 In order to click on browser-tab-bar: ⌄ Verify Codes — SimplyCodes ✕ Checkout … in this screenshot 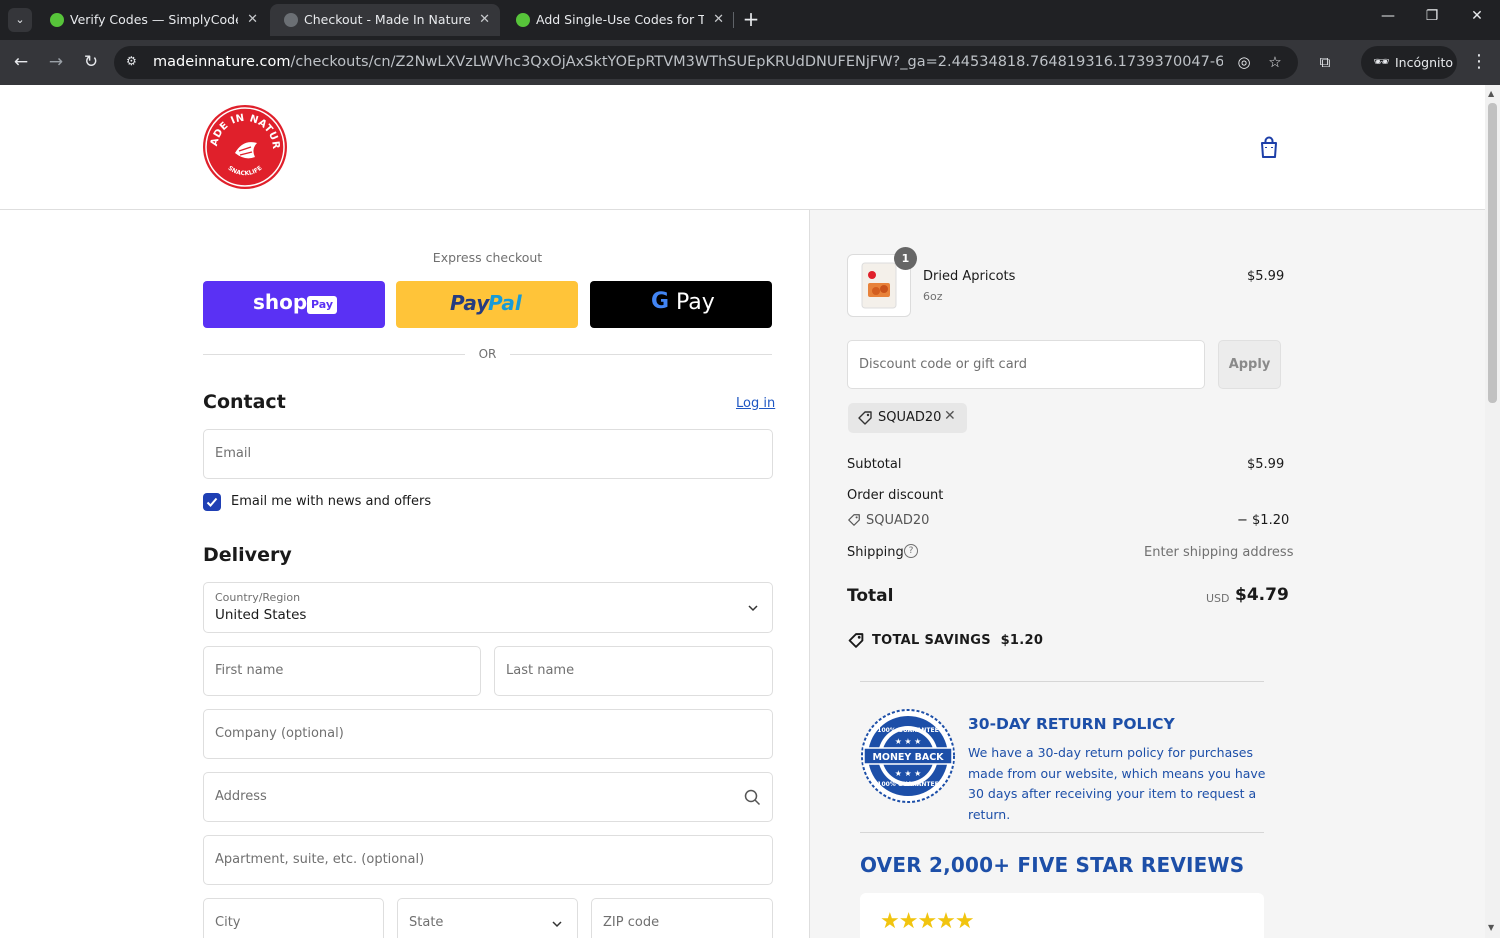, I will do `click(750, 20)`.